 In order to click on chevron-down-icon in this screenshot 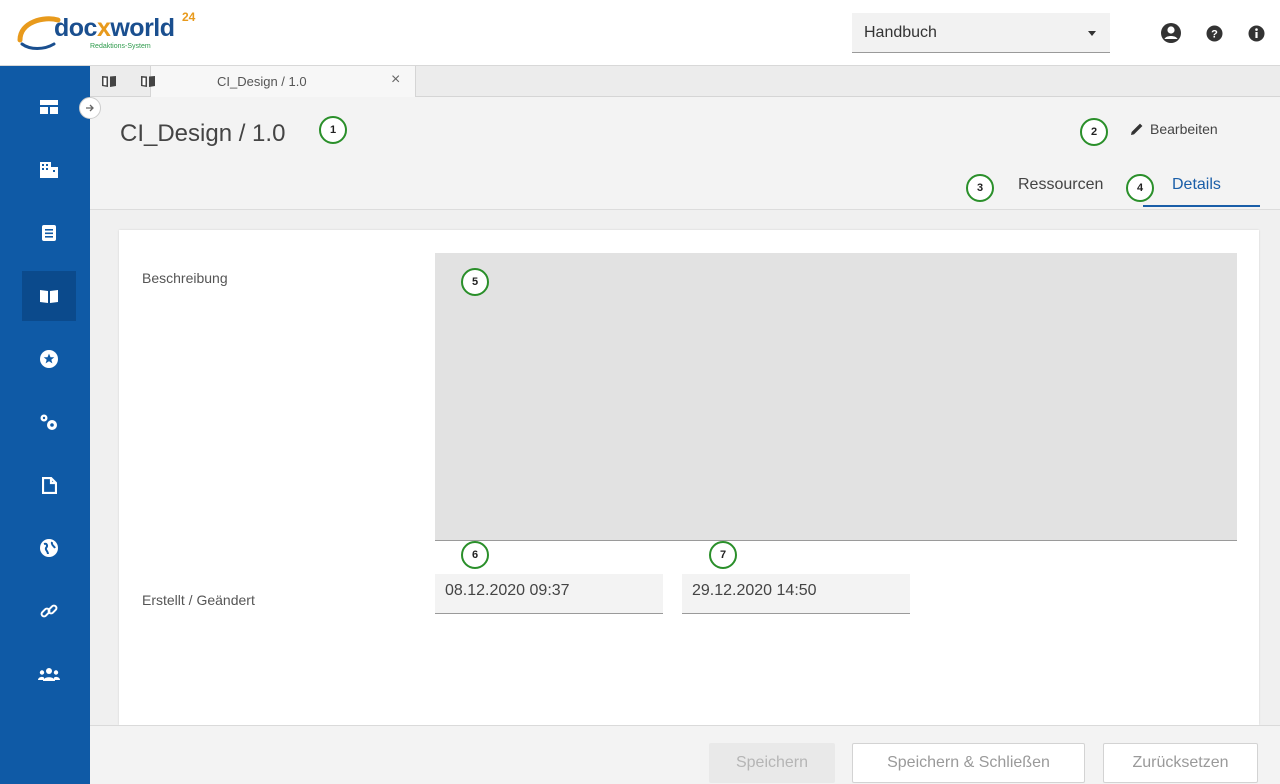, I will do `click(1092, 33)`.